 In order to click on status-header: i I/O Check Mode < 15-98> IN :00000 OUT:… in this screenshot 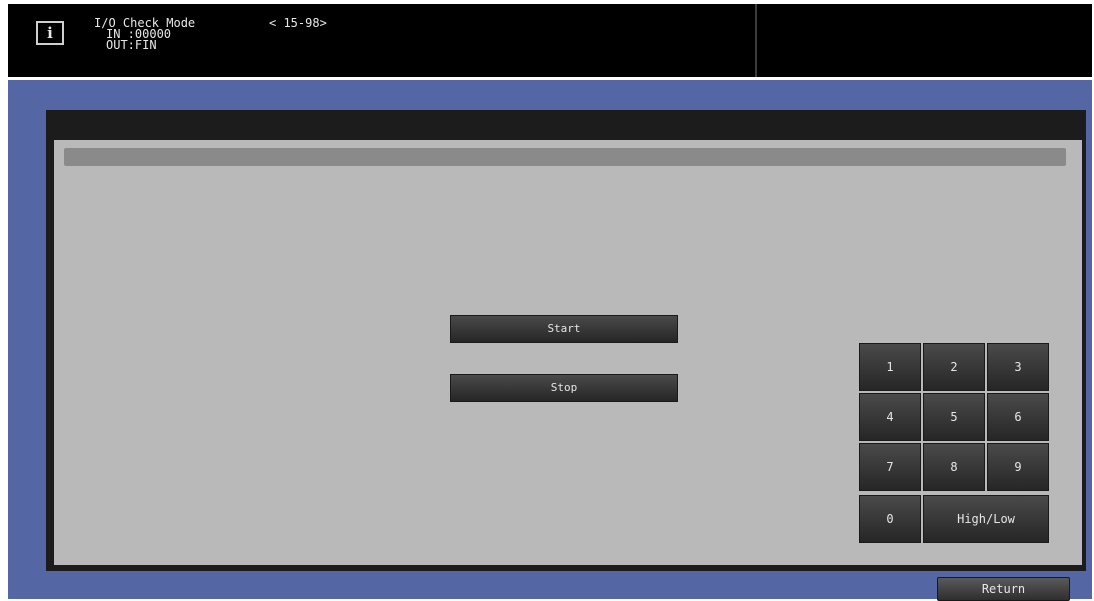, I will do `click(550, 40)`.